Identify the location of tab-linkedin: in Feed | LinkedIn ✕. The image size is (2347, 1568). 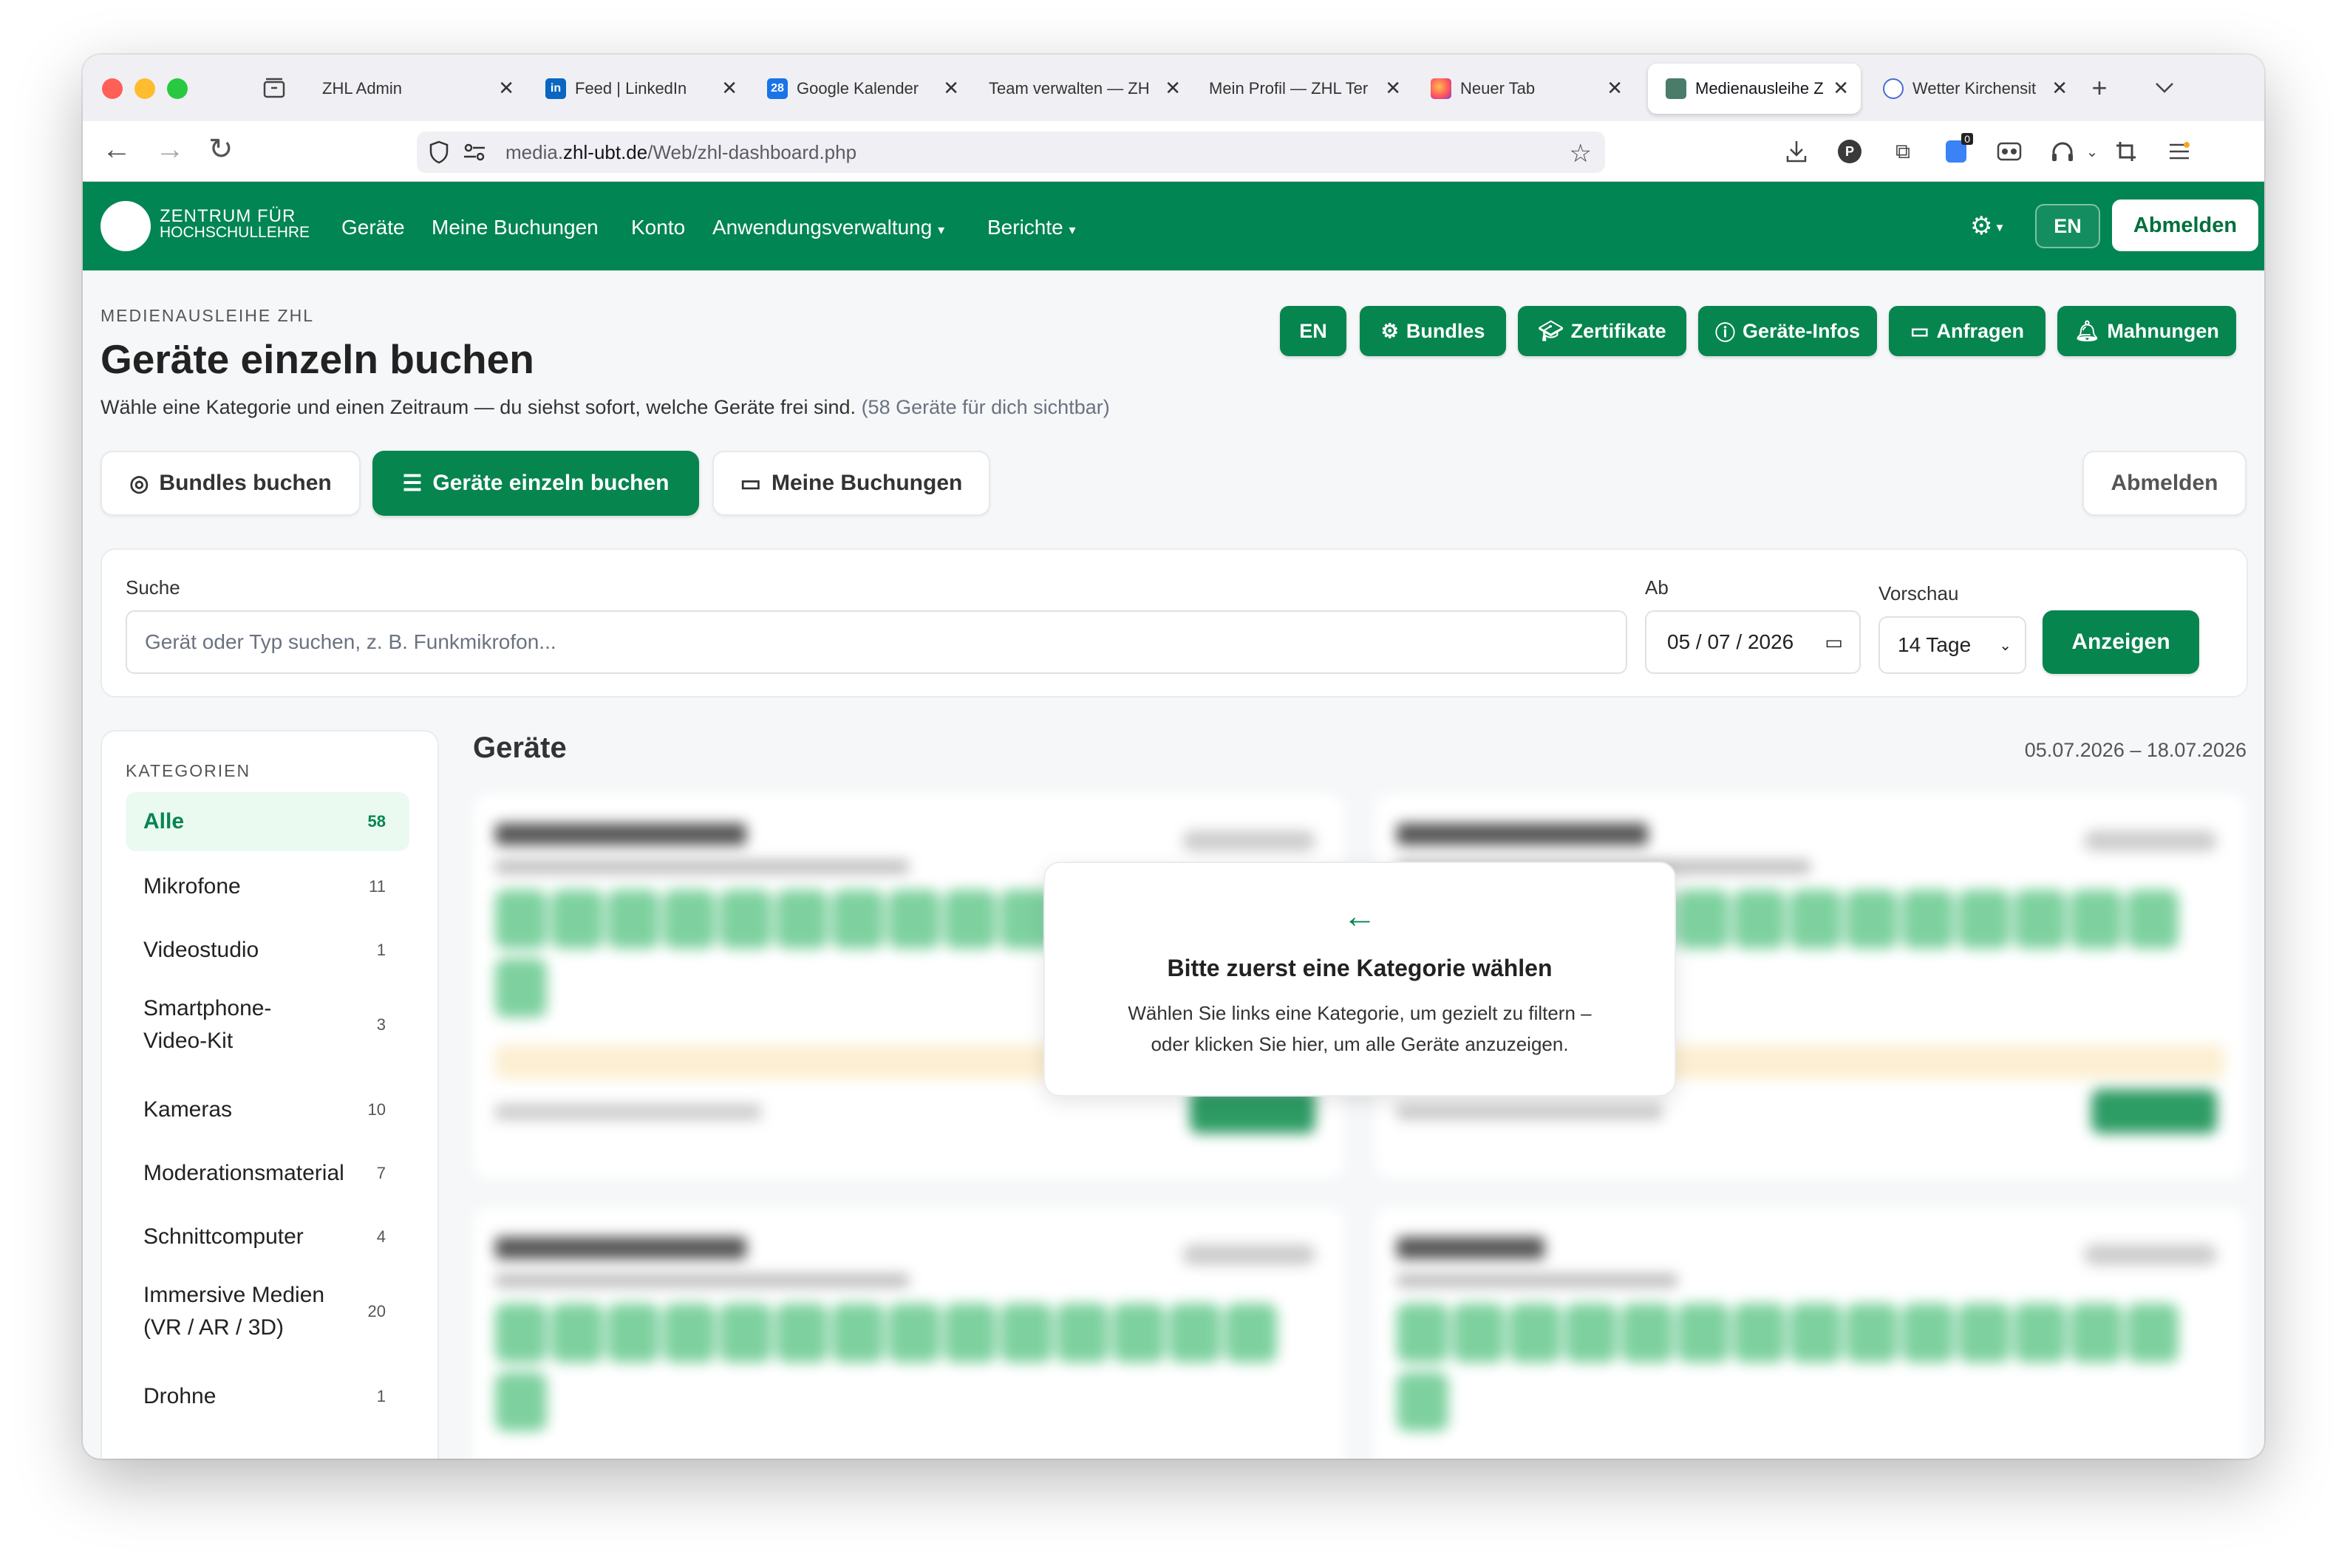
(638, 89).